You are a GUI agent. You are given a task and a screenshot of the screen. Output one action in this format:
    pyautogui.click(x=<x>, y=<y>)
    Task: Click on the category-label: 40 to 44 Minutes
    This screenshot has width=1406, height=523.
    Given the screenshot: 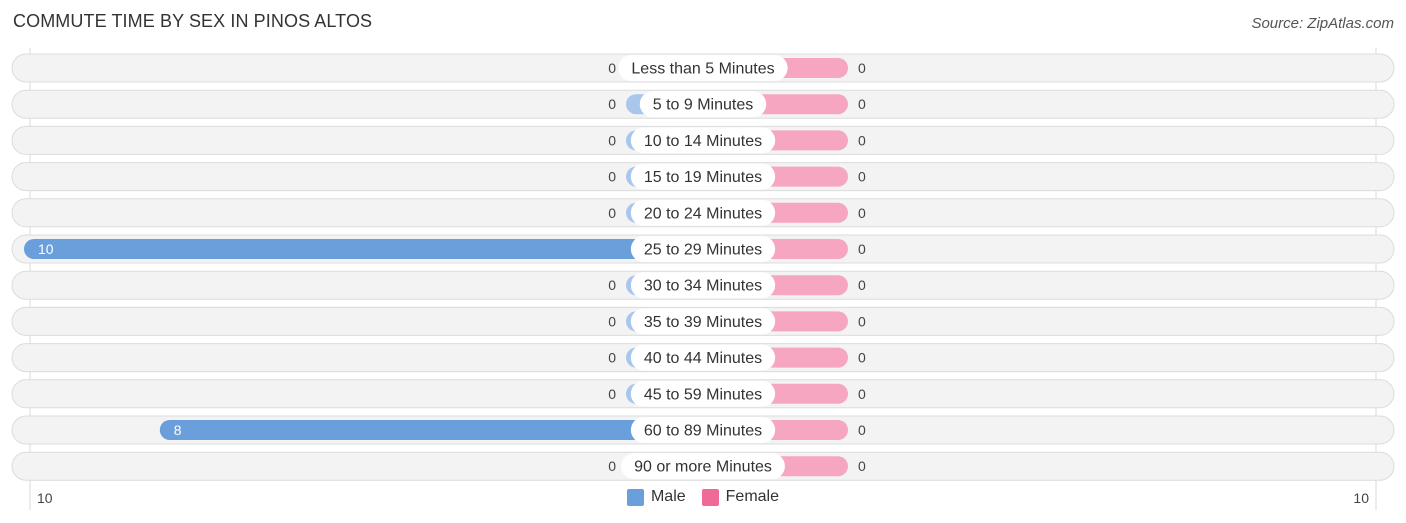 What is the action you would take?
    pyautogui.click(x=703, y=358)
    